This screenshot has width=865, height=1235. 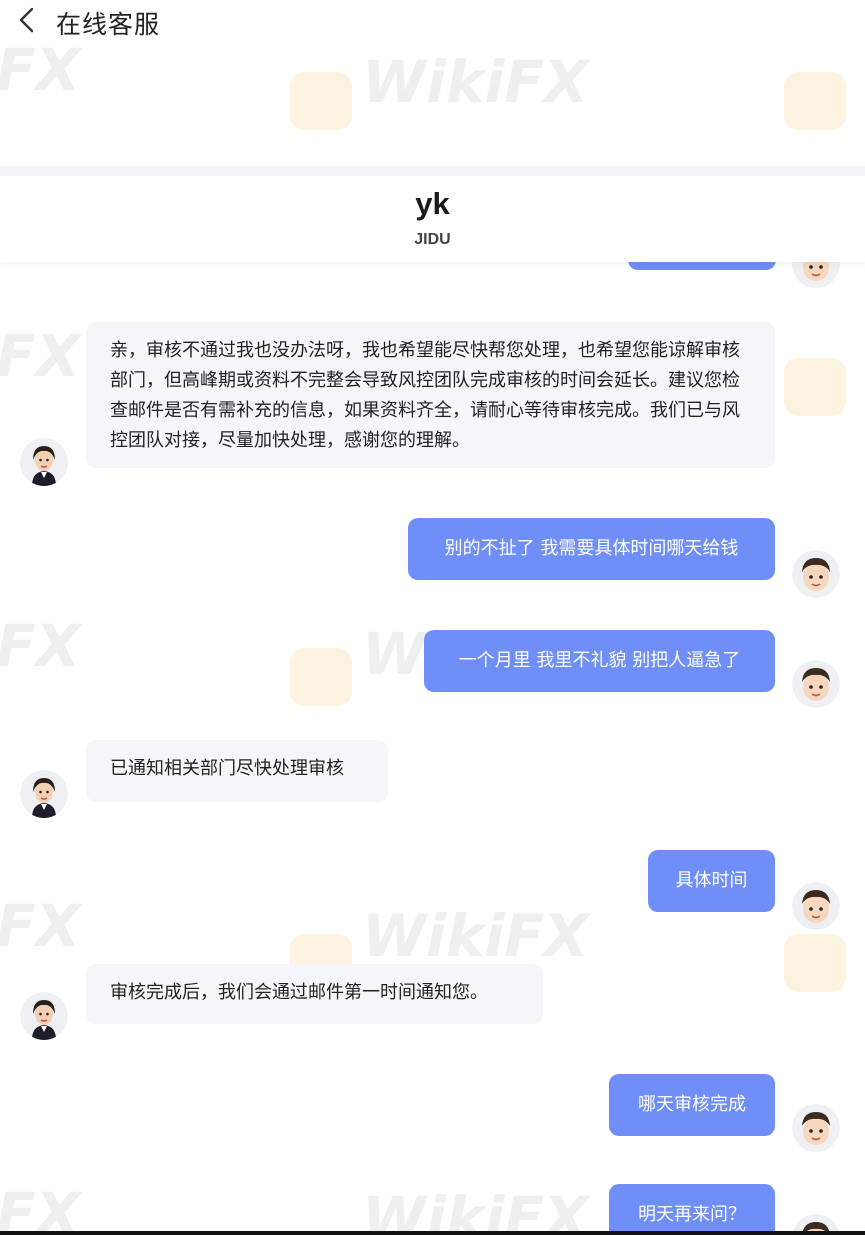 What do you see at coordinates (591, 549) in the screenshot?
I see `user-message-bubble: 别的不扯了 我需要具体时间哪天给钱` at bounding box center [591, 549].